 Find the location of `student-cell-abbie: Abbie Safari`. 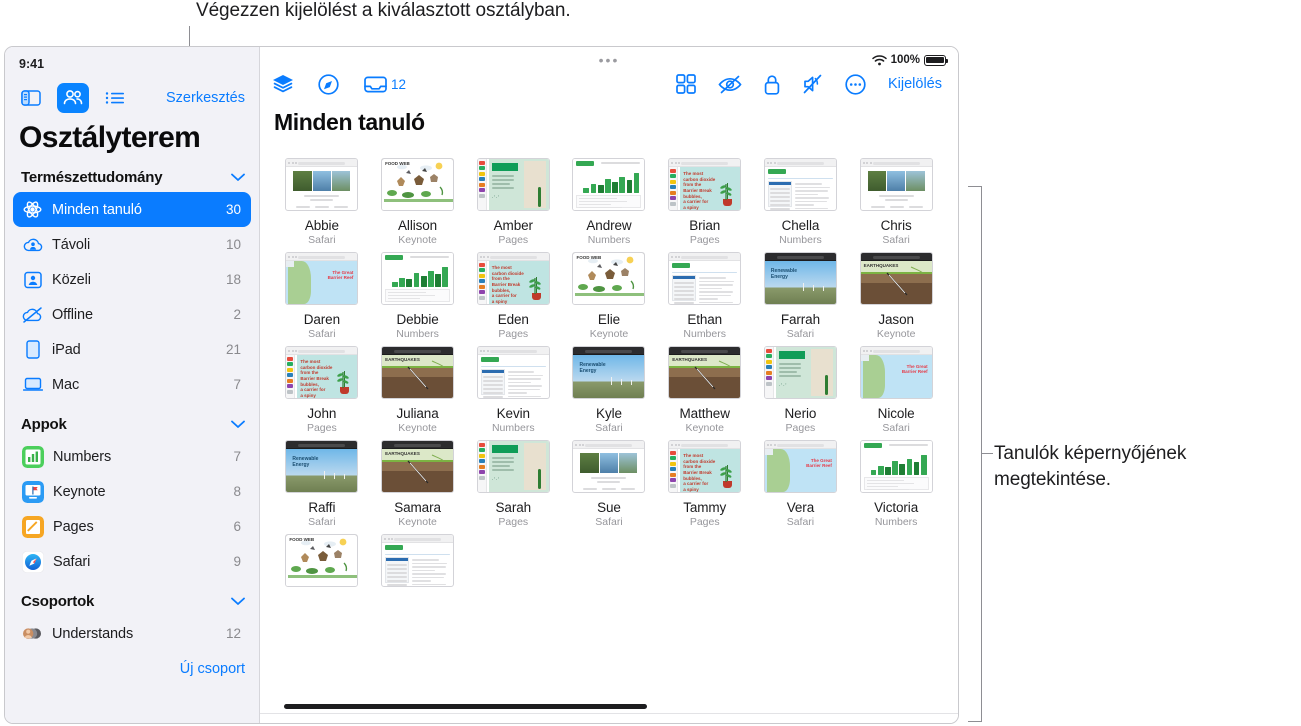

student-cell-abbie: Abbie Safari is located at coordinates (322, 202).